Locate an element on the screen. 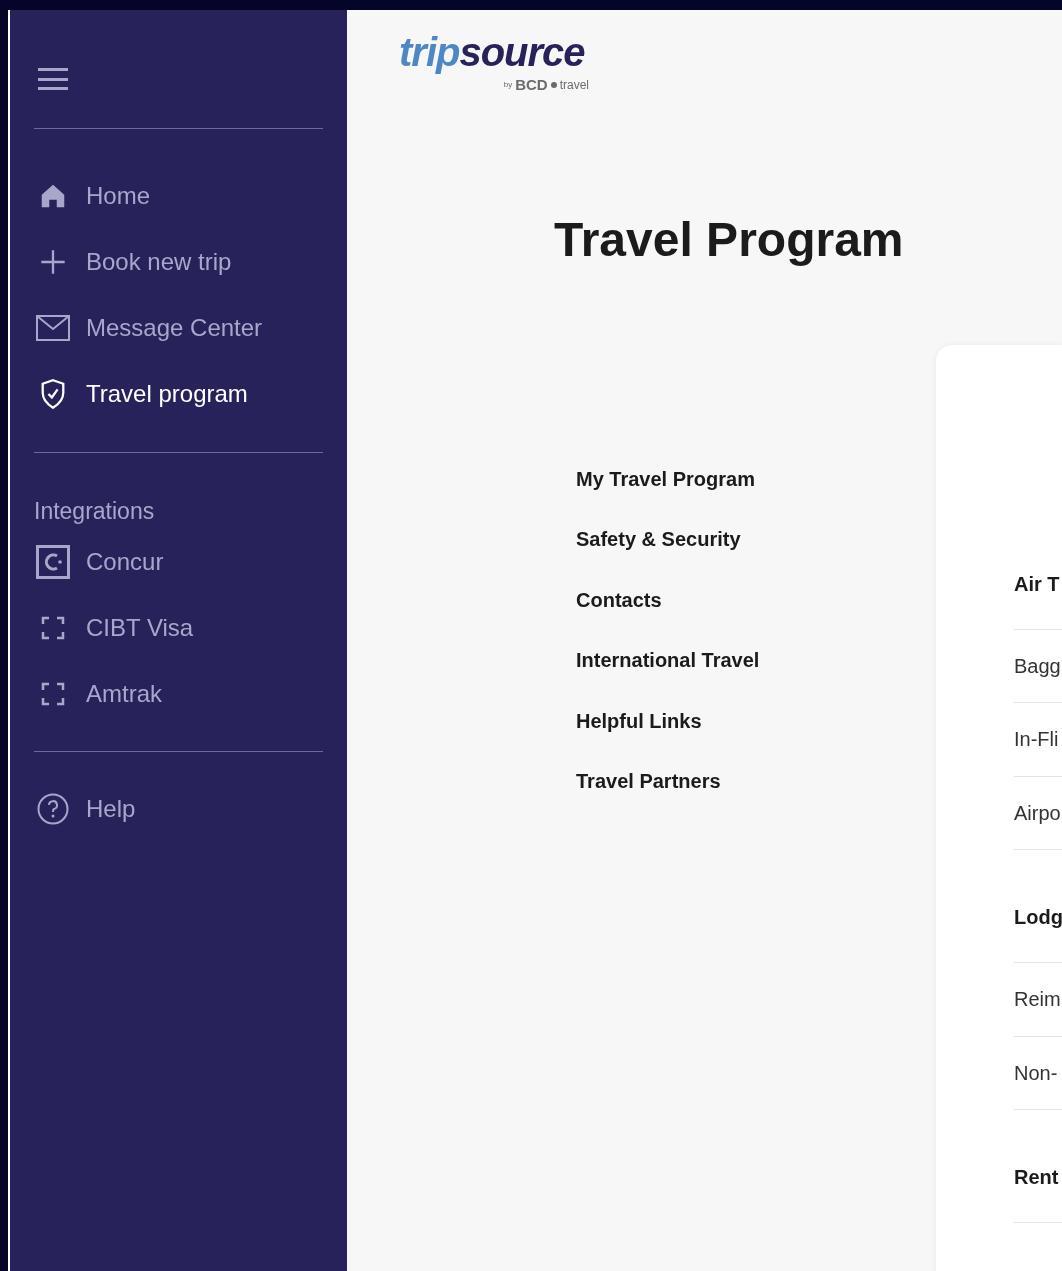 The width and height of the screenshot is (1062, 1271). list-row: Bagg is located at coordinates (1038, 666).